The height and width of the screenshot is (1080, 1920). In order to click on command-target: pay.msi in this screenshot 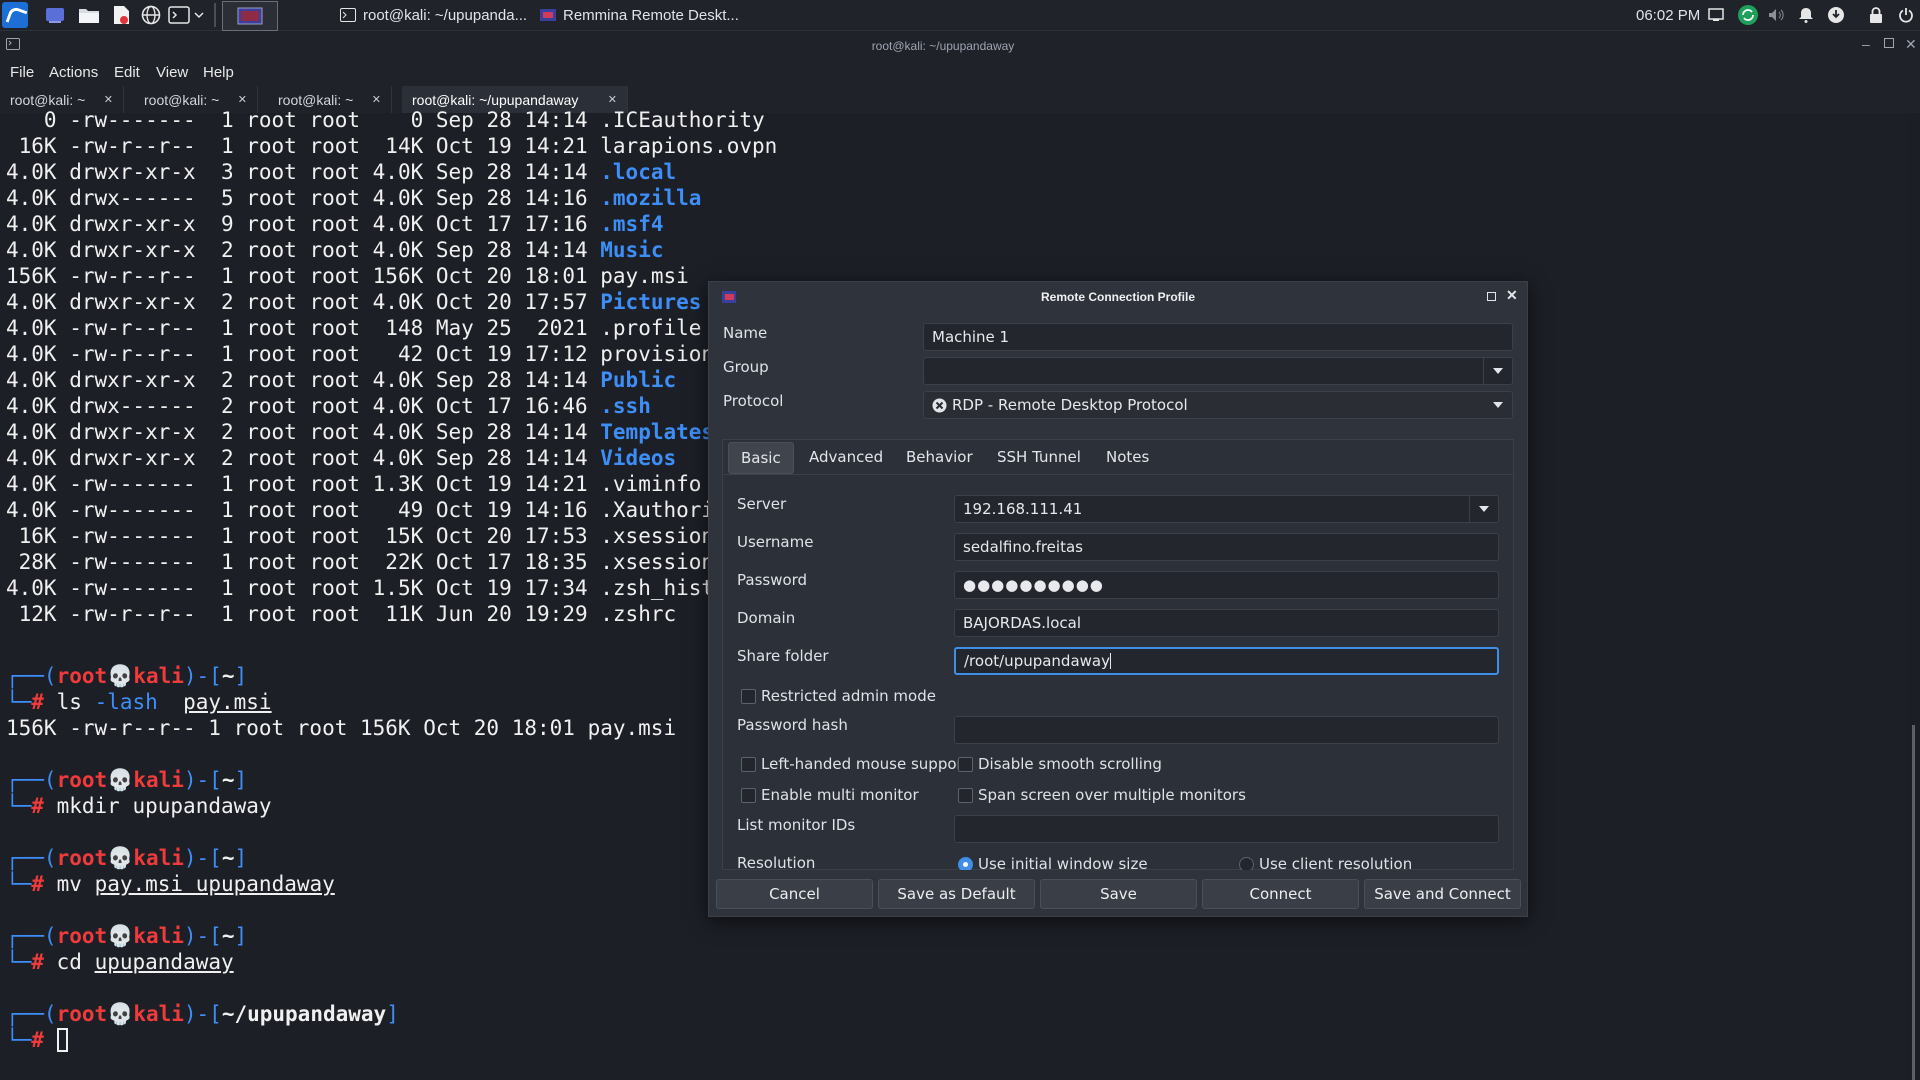, I will do `click(227, 702)`.